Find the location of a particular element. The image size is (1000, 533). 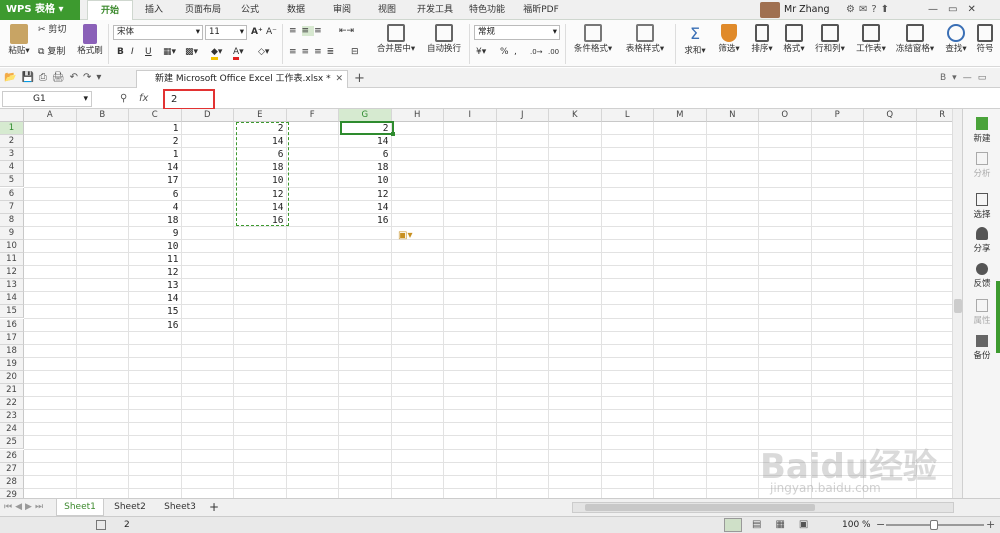

menu-developer: 开发工具 is located at coordinates (435, 10).